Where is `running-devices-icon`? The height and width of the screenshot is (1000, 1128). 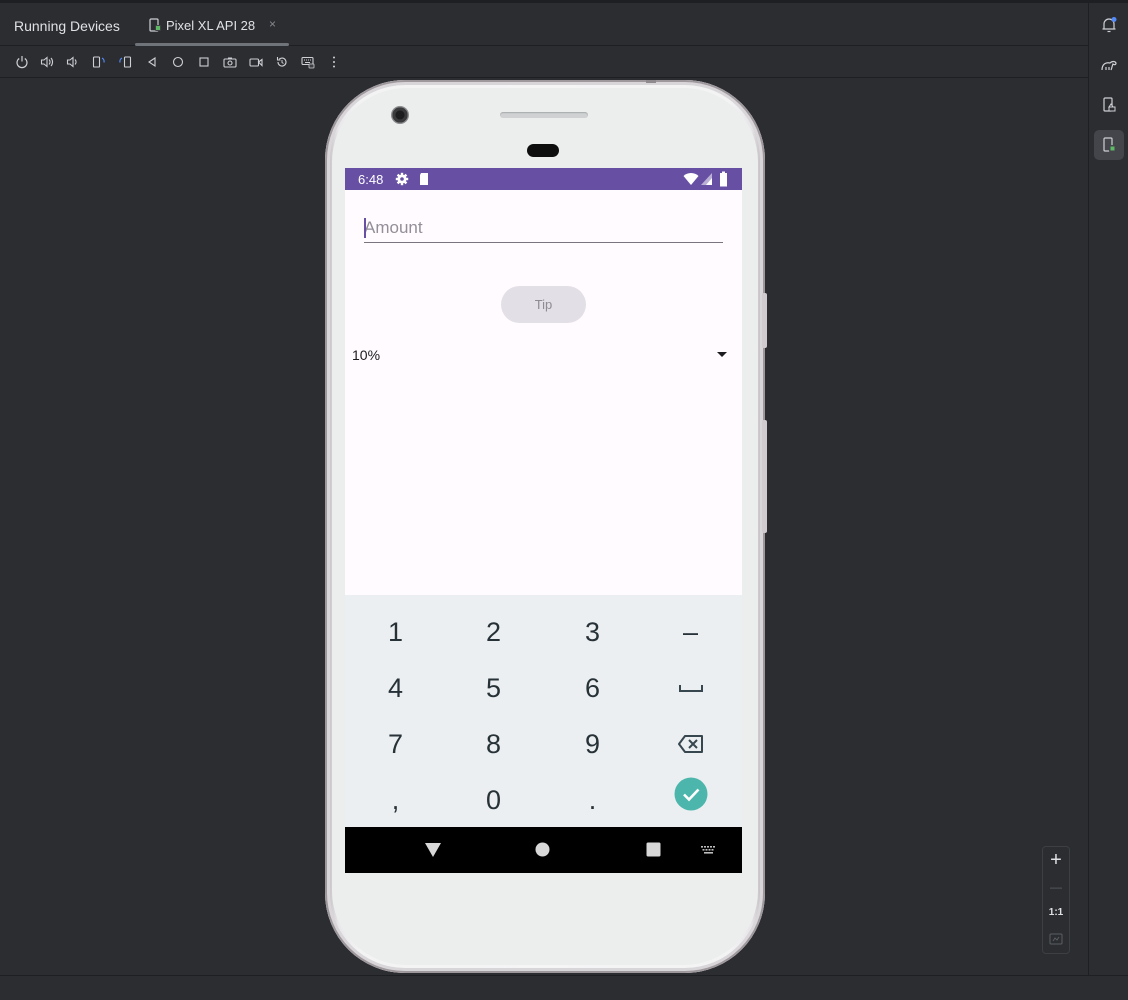 running-devices-icon is located at coordinates (1109, 145).